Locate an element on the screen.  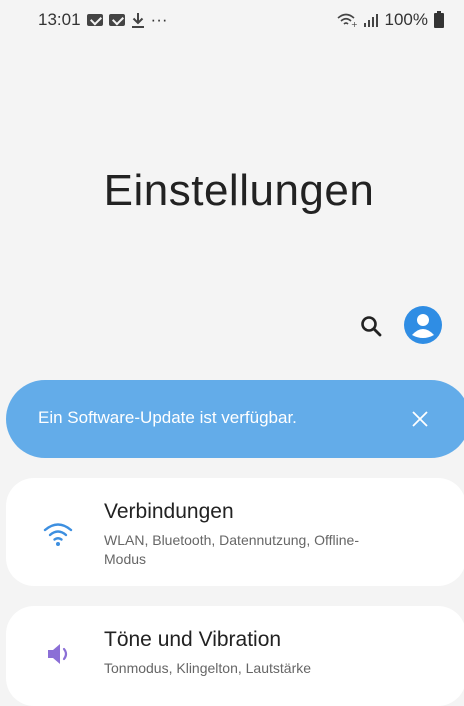
search-button is located at coordinates (371, 326).